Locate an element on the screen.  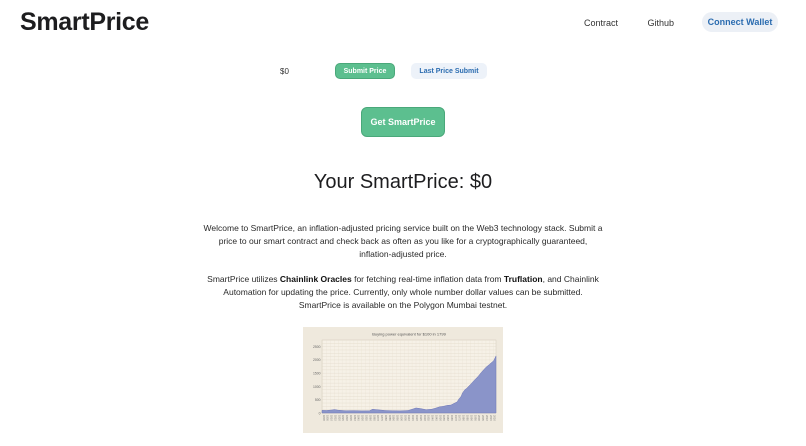
x-tick-label: 1860 is located at coordinates (370, 418).